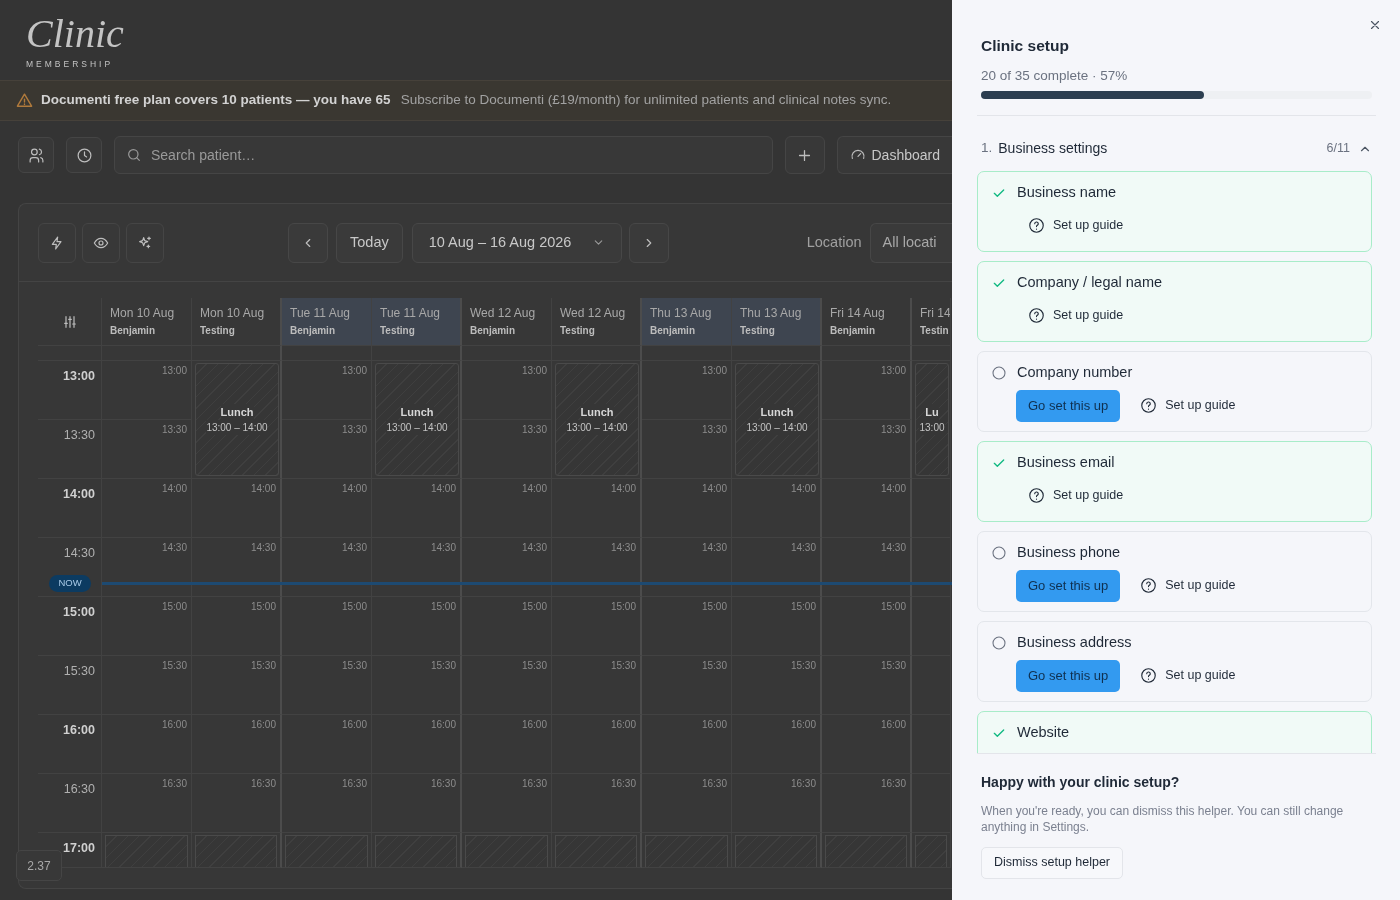  I want to click on column-day: Fri 14 Aug, so click(857, 313).